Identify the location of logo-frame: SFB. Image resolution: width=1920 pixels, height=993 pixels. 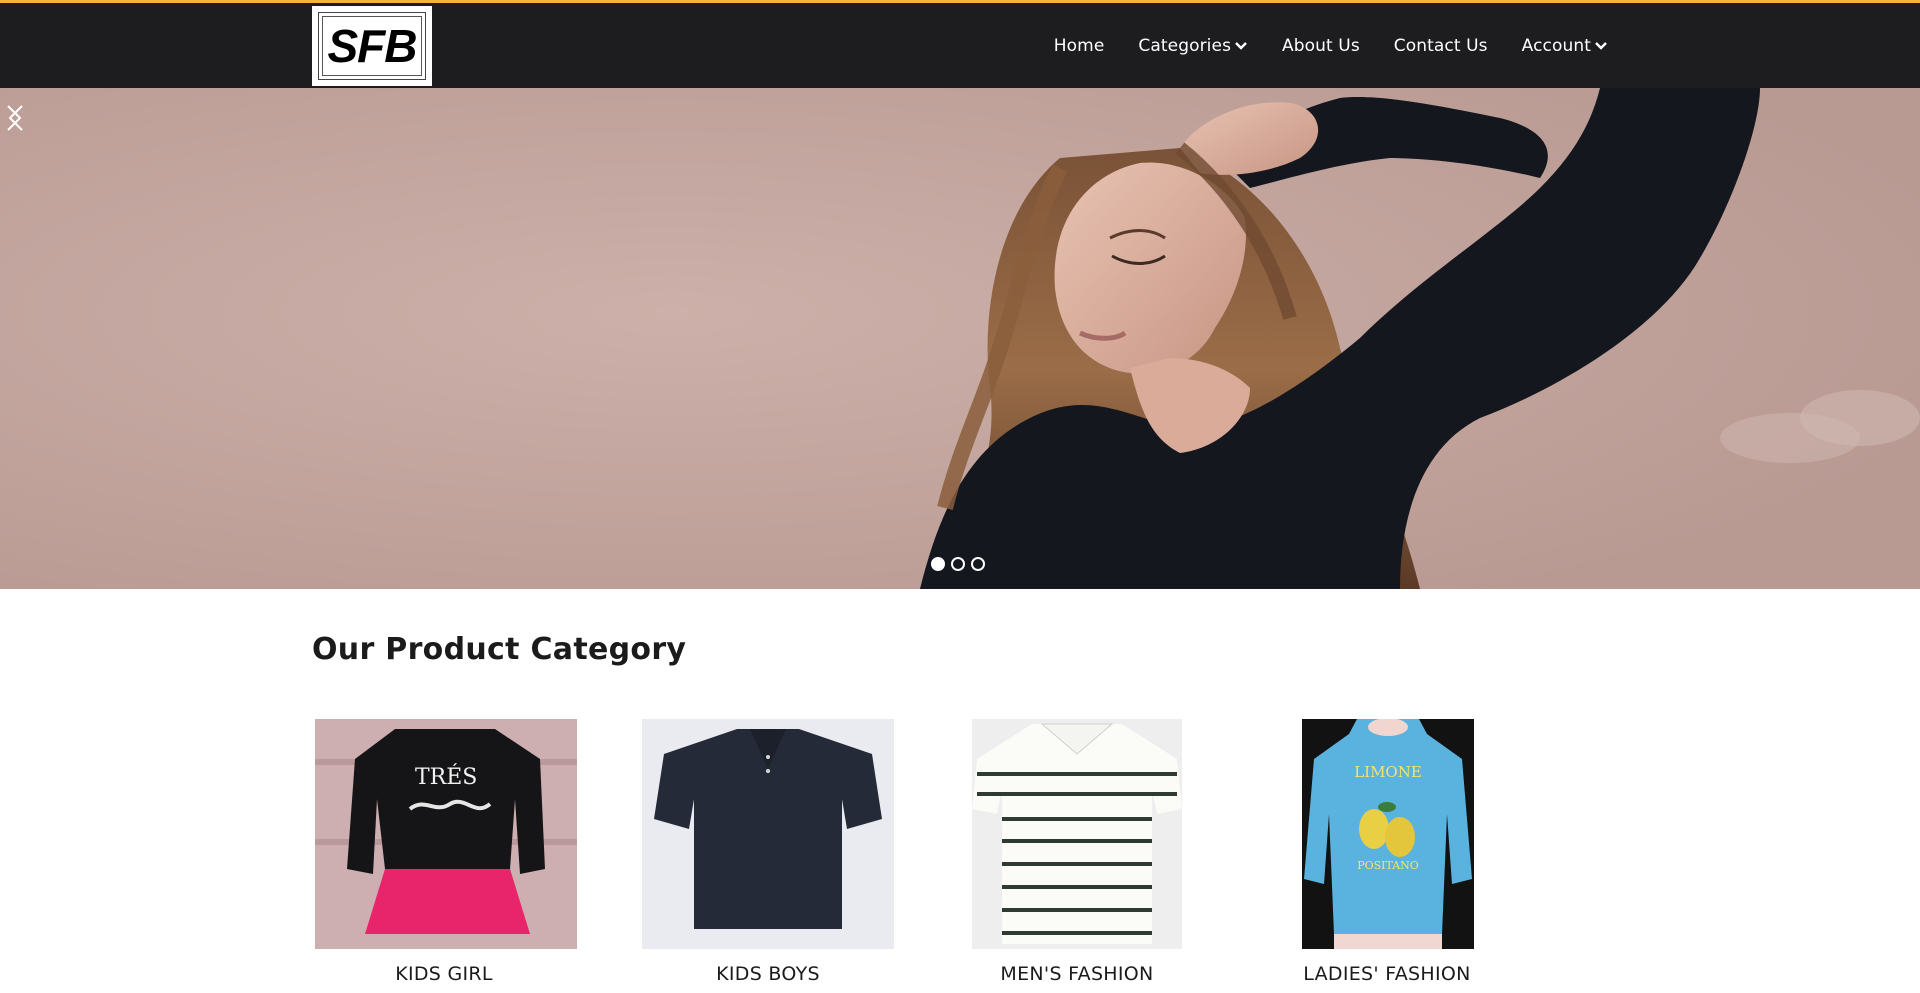
(372, 46).